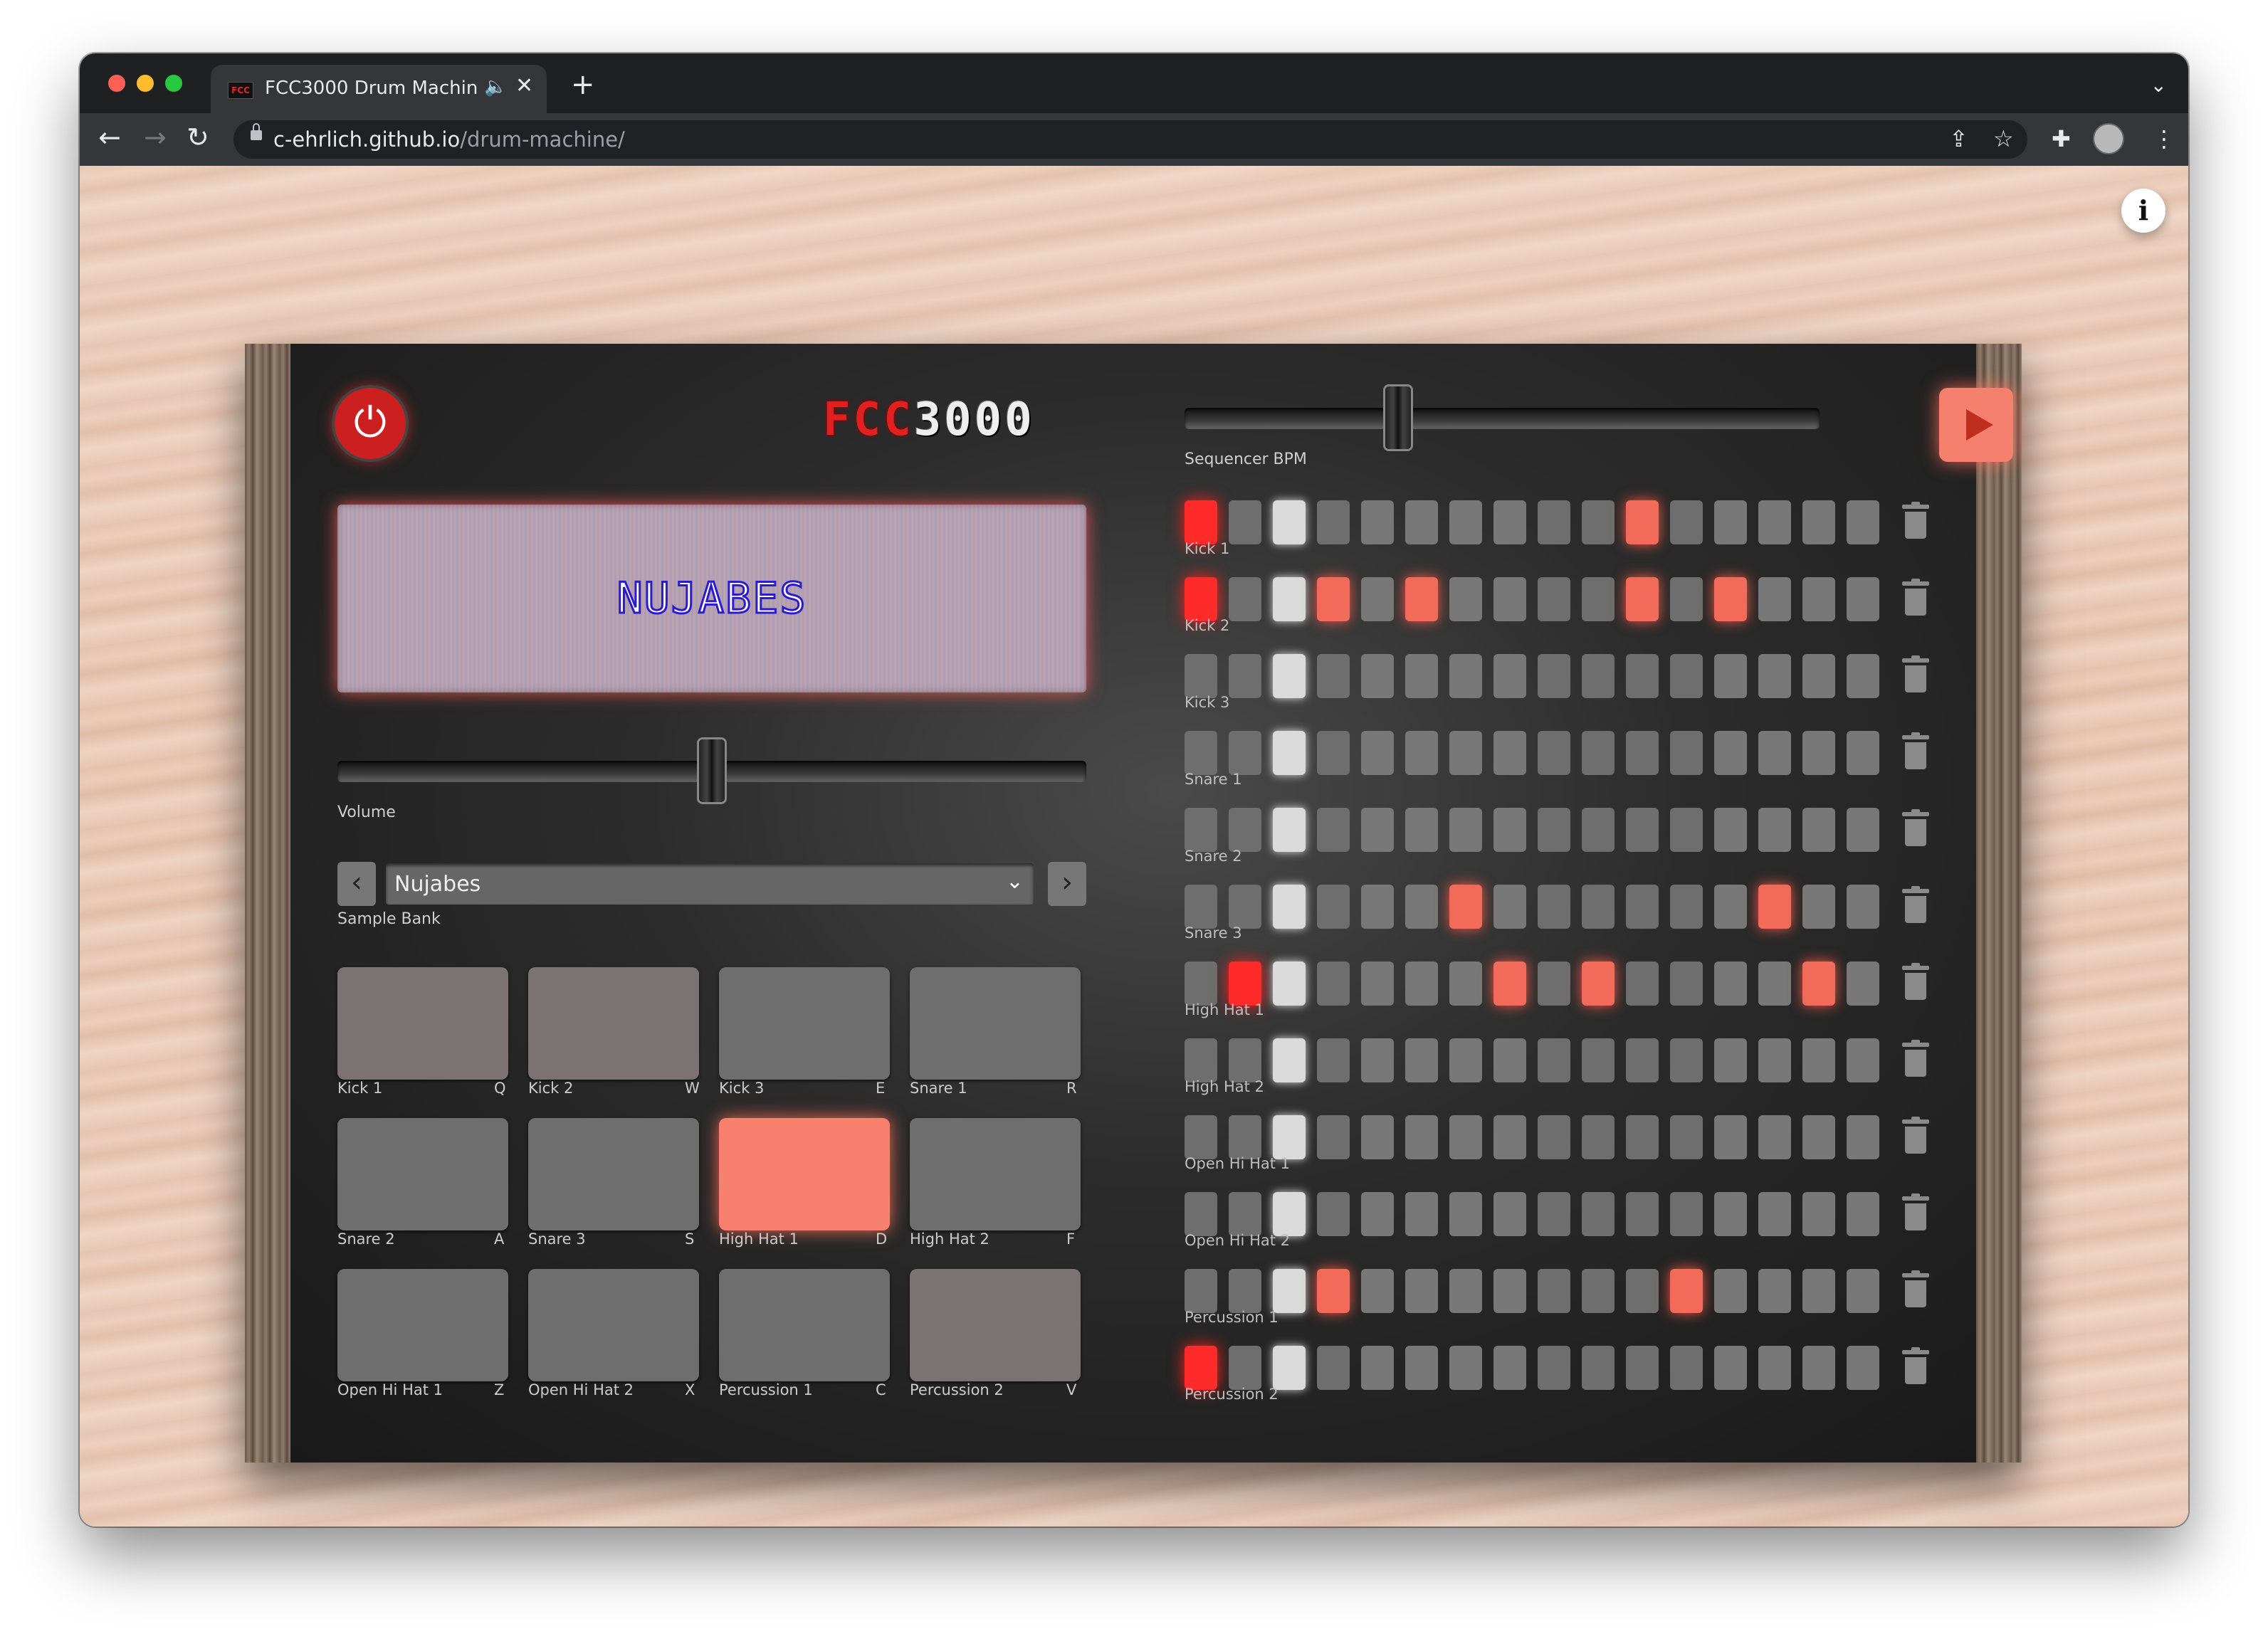 This screenshot has width=2268, height=1634. What do you see at coordinates (2108, 138) in the screenshot?
I see `profile-avatar` at bounding box center [2108, 138].